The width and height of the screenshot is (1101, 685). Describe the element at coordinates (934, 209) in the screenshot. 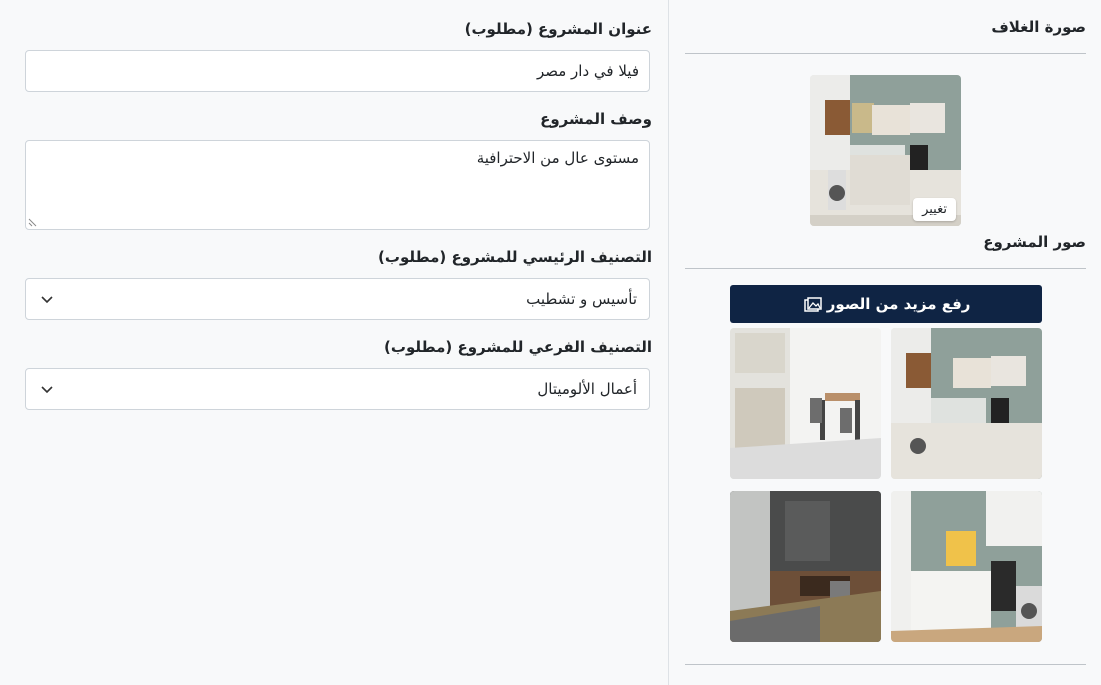

I see `change-cover-button: تغيير` at that location.